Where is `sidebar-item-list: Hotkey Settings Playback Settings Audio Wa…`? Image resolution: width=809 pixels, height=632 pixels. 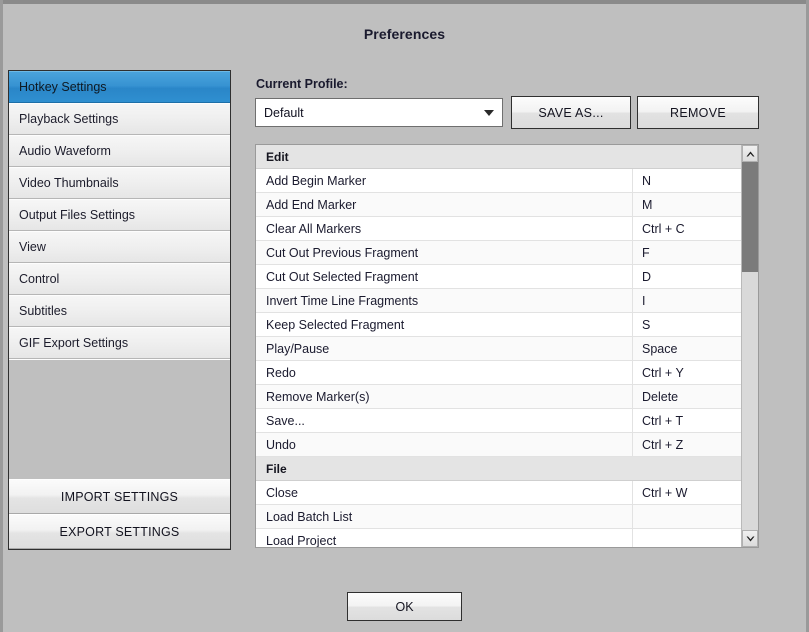
sidebar-item-list: Hotkey Settings Playback Settings Audio Wa… is located at coordinates (119, 215).